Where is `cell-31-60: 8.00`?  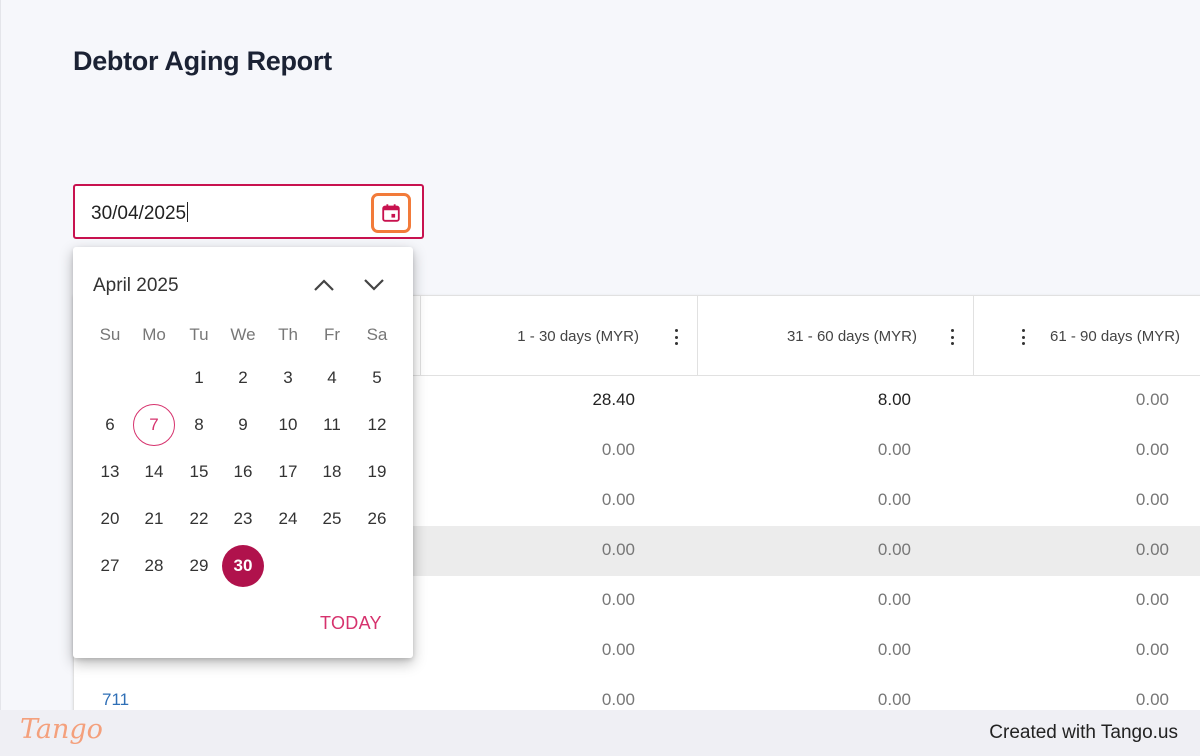
cell-31-60: 8.00 is located at coordinates (894, 399).